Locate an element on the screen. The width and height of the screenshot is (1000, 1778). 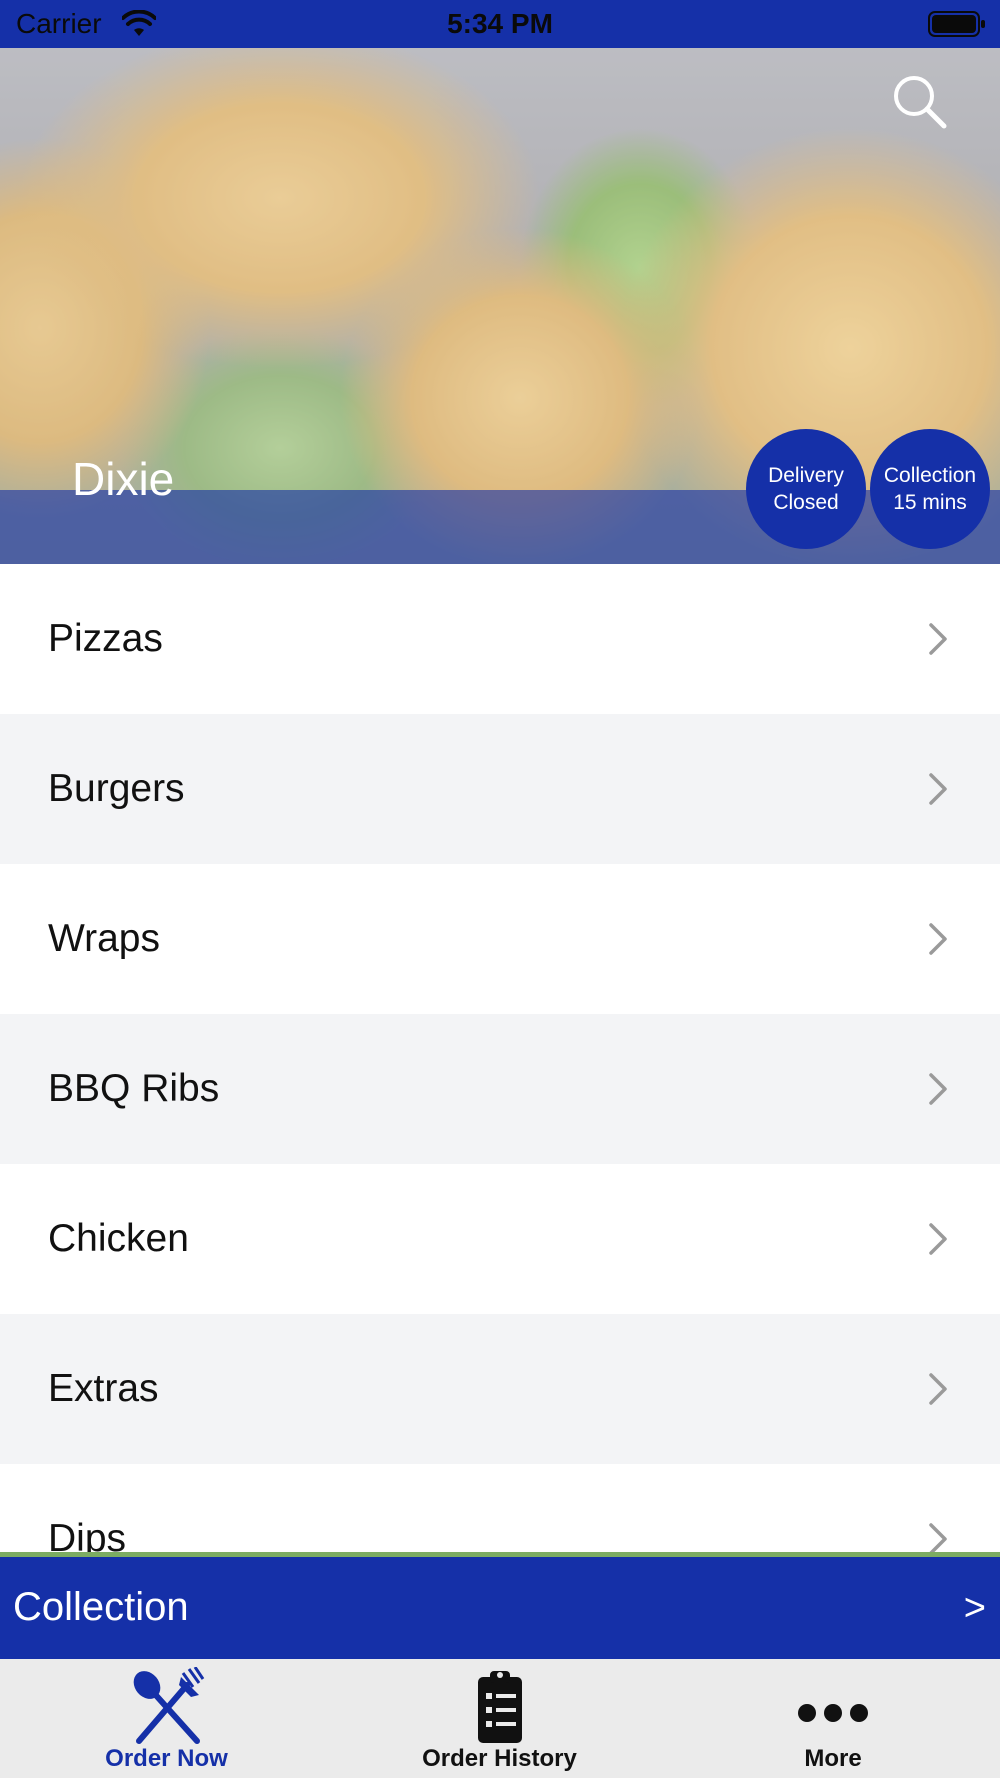
menu-item-wraps: Wraps is located at coordinates (500, 939).